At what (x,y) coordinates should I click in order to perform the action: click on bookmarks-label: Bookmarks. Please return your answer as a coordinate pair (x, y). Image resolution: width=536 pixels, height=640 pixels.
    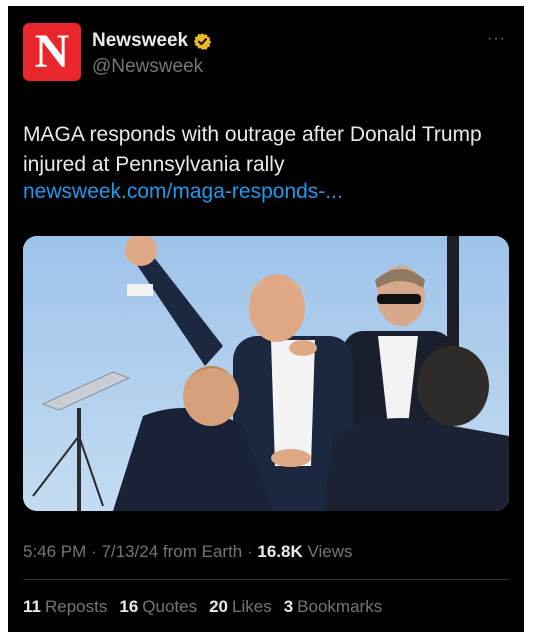
    Looking at the image, I should click on (340, 606).